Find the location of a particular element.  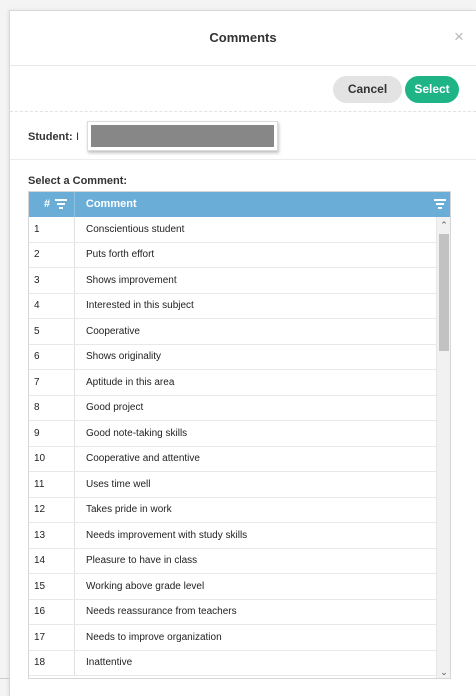

student-row: Student: I is located at coordinates (243, 136).